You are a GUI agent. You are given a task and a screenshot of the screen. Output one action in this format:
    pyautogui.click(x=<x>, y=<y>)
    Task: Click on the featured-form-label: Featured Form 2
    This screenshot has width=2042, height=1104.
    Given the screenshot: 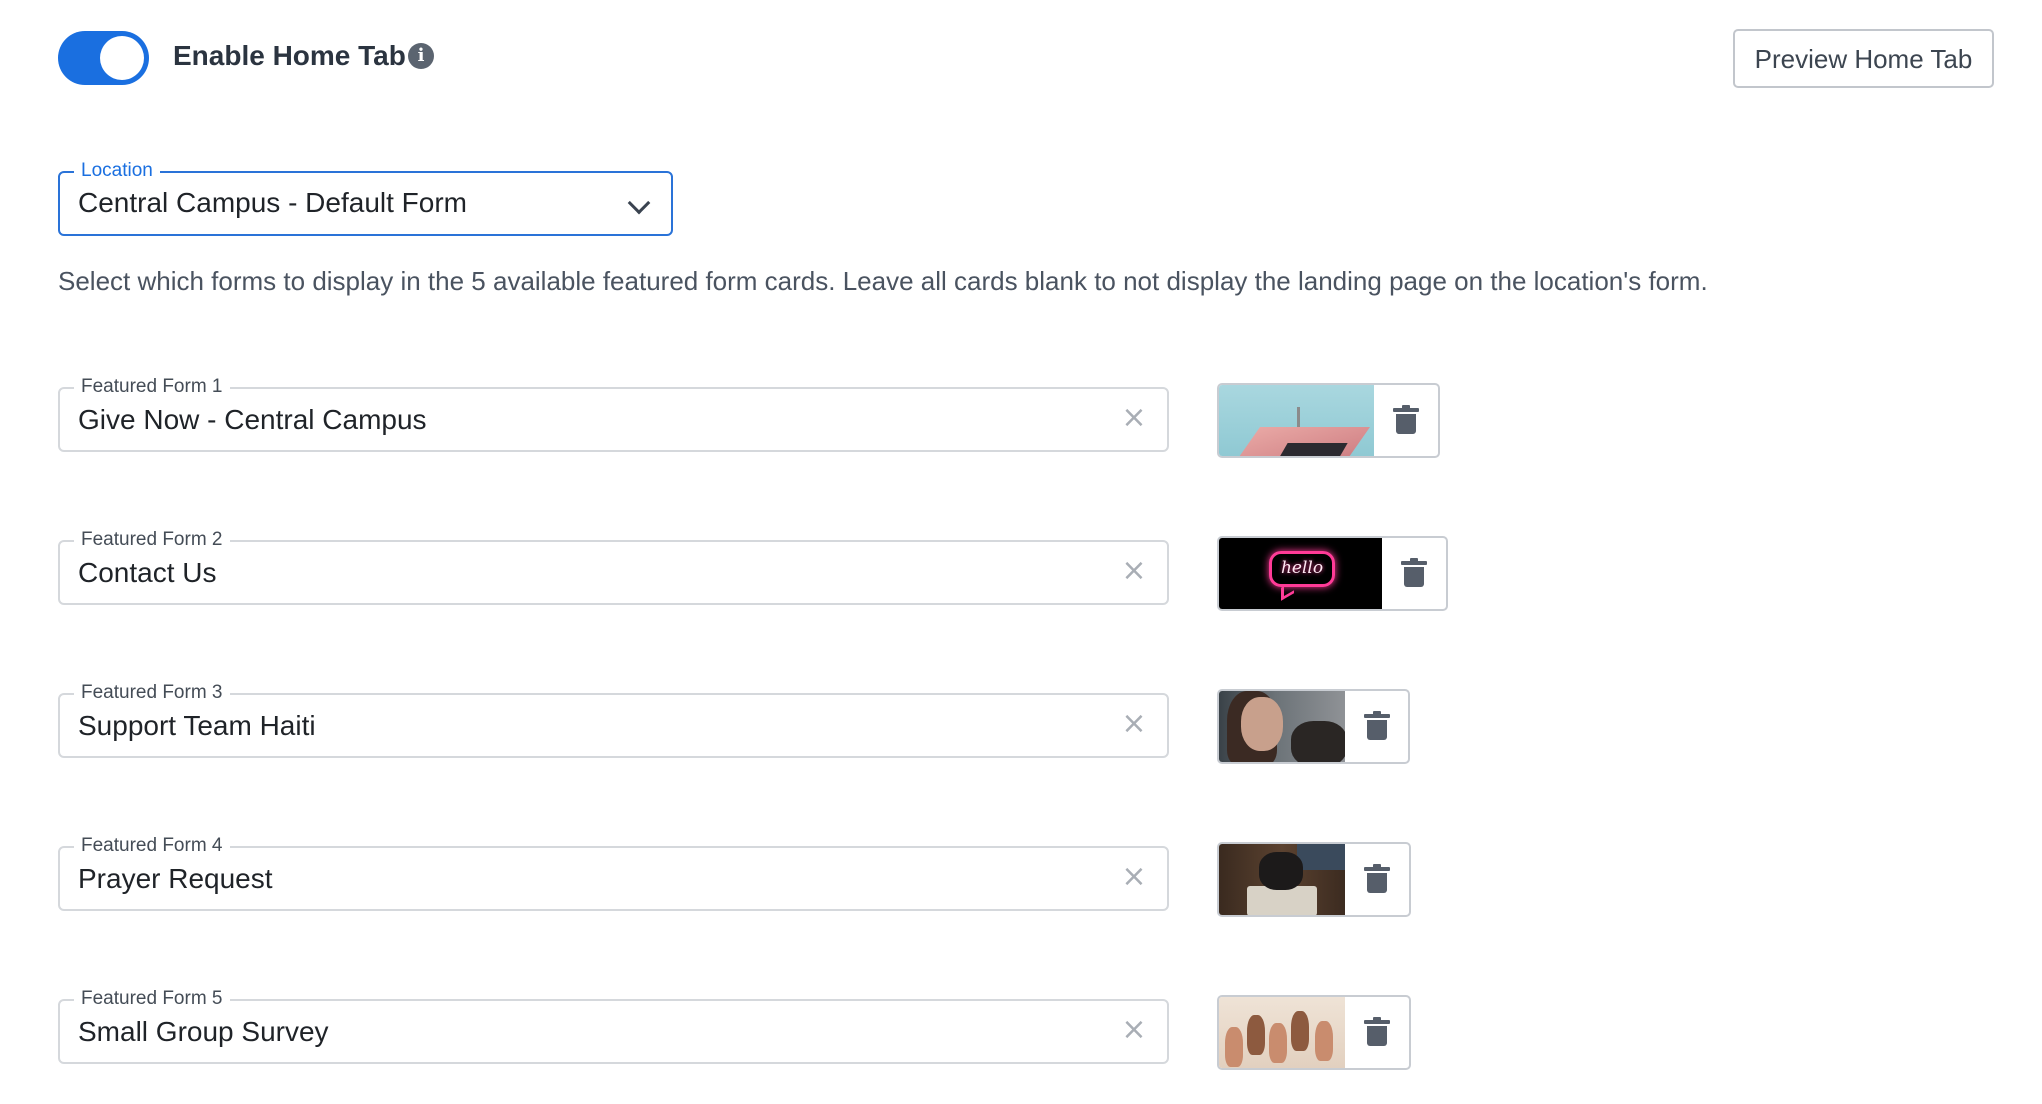 What is the action you would take?
    pyautogui.click(x=152, y=540)
    